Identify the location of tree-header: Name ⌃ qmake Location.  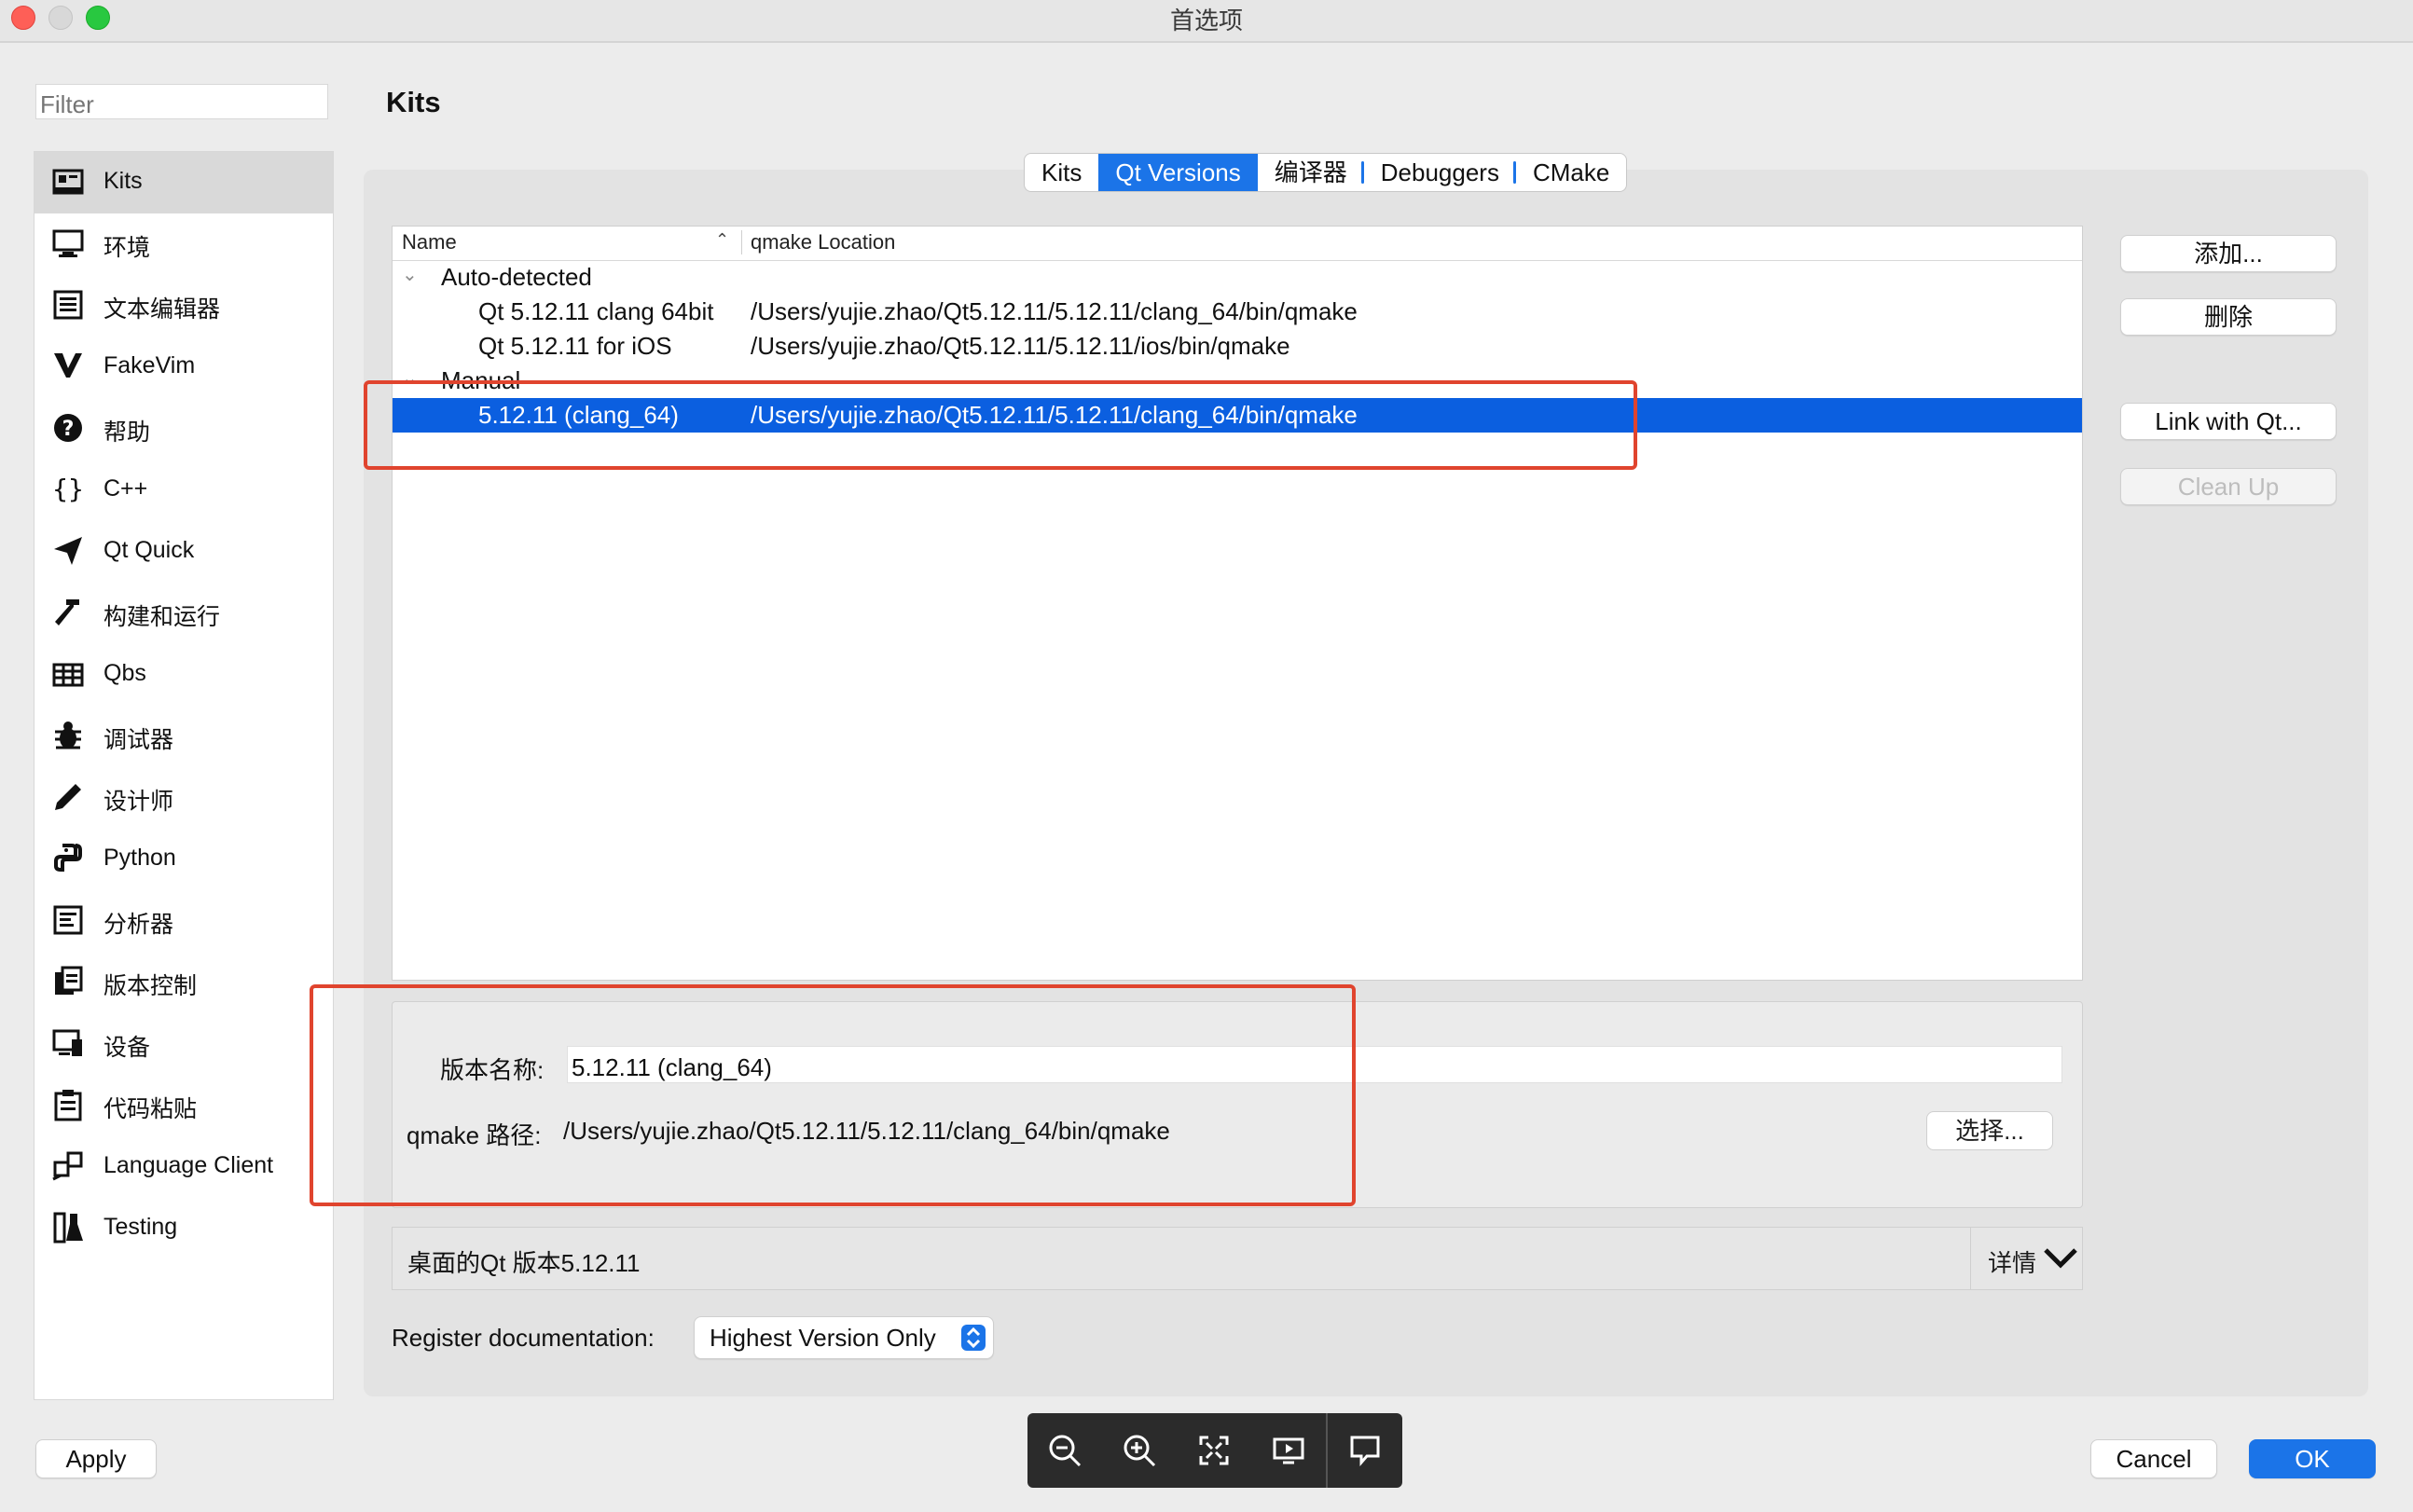
(1237, 244).